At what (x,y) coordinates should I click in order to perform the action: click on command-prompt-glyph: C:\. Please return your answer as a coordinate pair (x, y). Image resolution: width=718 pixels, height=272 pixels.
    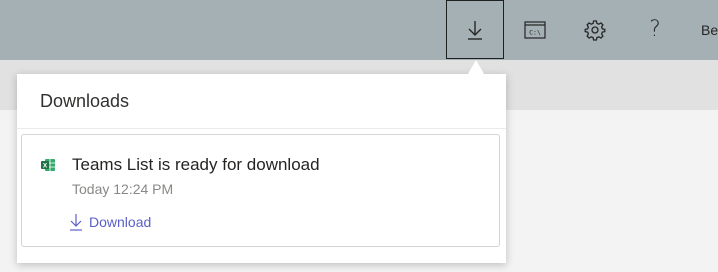
    Looking at the image, I should click on (535, 32).